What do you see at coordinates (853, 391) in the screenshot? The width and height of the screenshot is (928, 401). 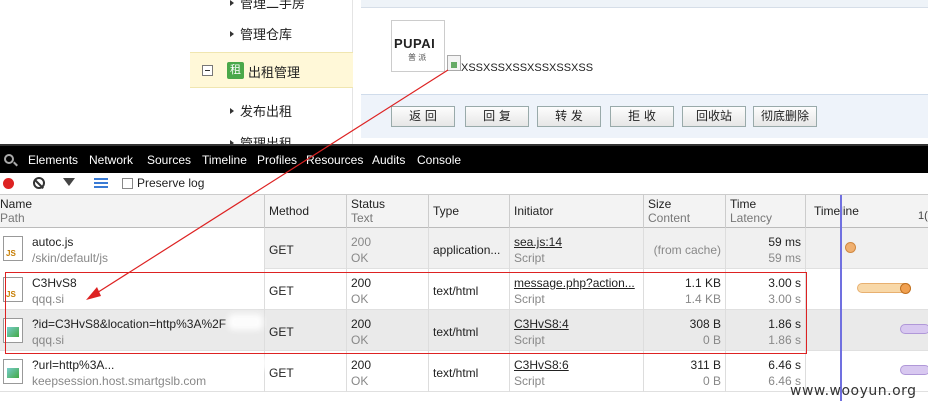 I see `watermark: www.wooyun.org` at bounding box center [853, 391].